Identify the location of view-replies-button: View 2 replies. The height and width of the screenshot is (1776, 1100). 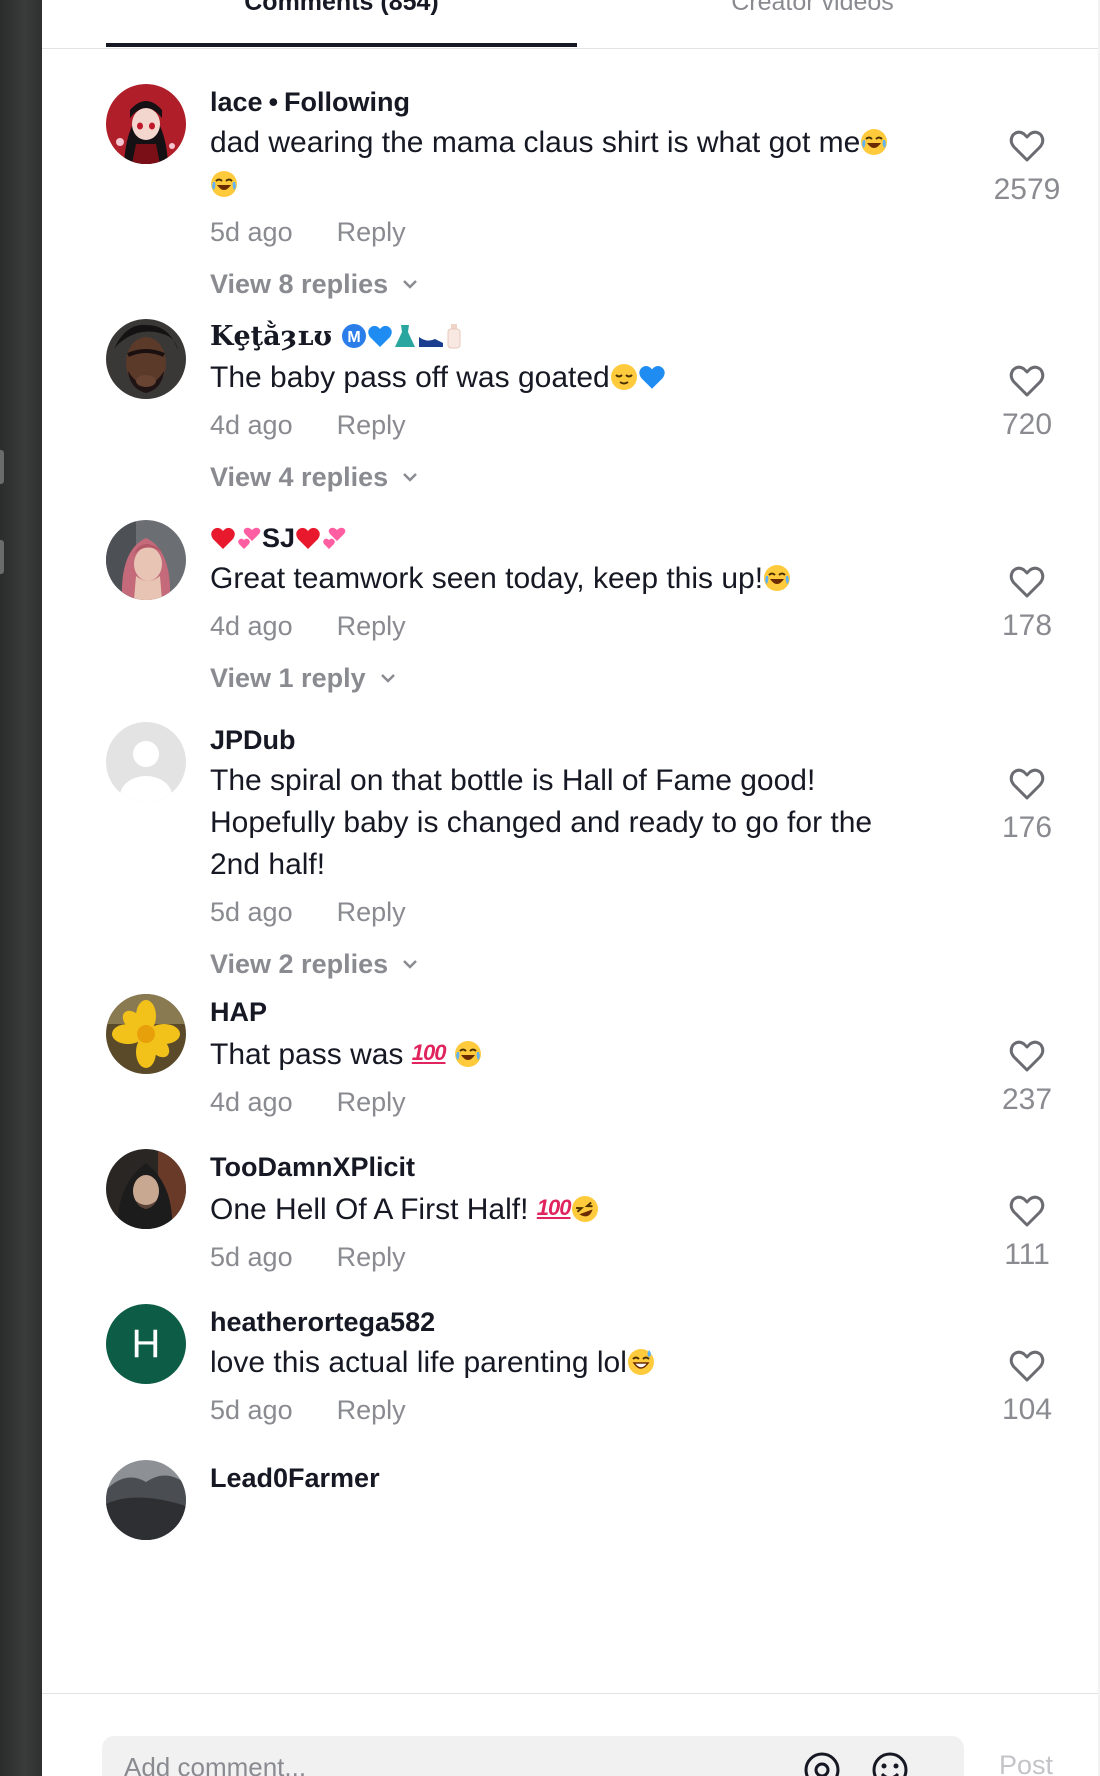
(314, 964).